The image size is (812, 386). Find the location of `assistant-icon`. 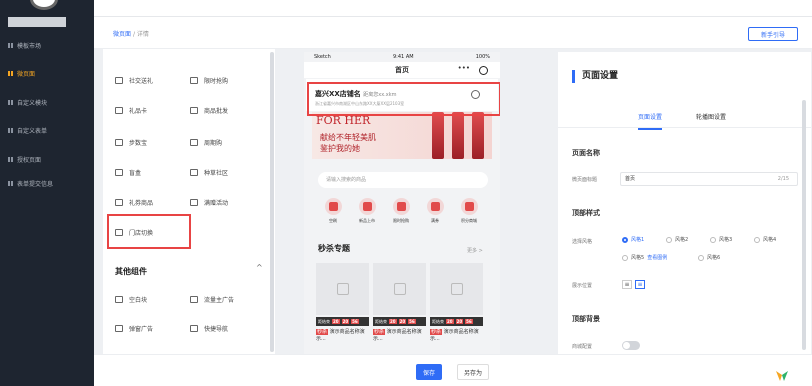

assistant-icon is located at coordinates (782, 376).